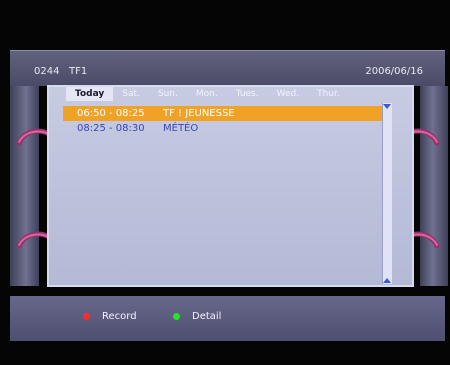 The image size is (450, 365). I want to click on detail-label: Detail, so click(207, 316).